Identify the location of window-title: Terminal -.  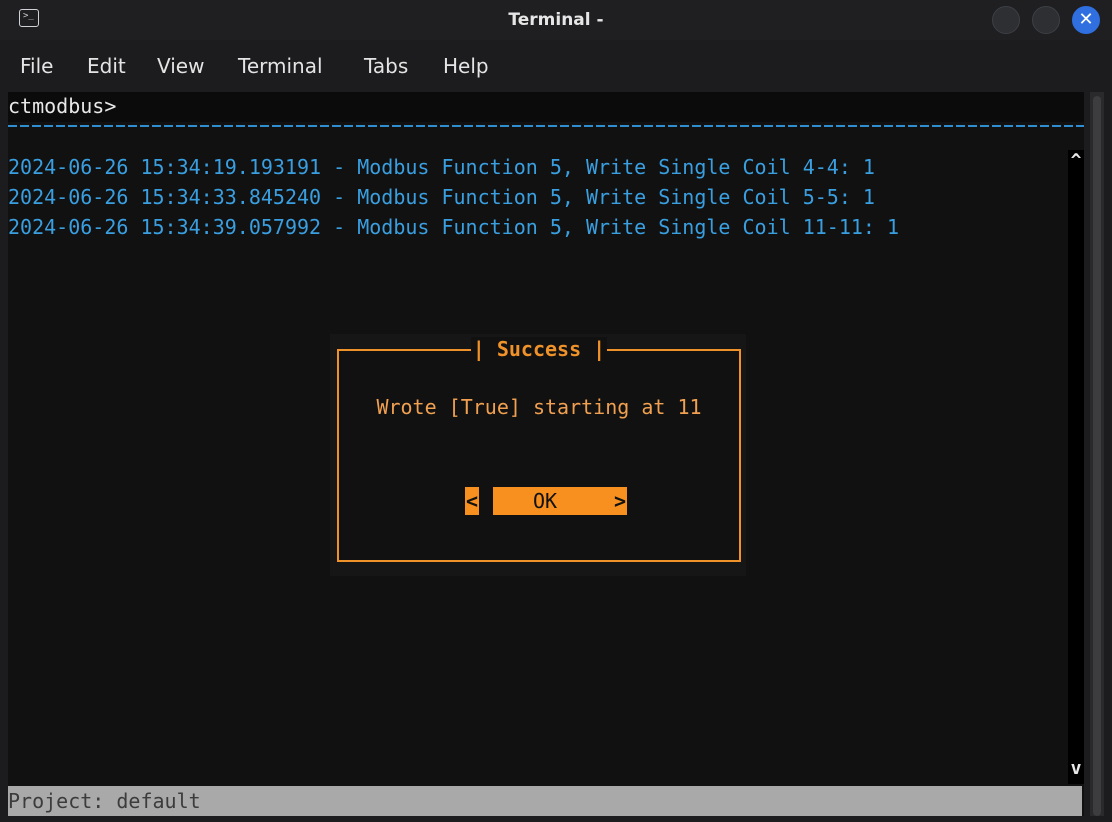
(556, 20).